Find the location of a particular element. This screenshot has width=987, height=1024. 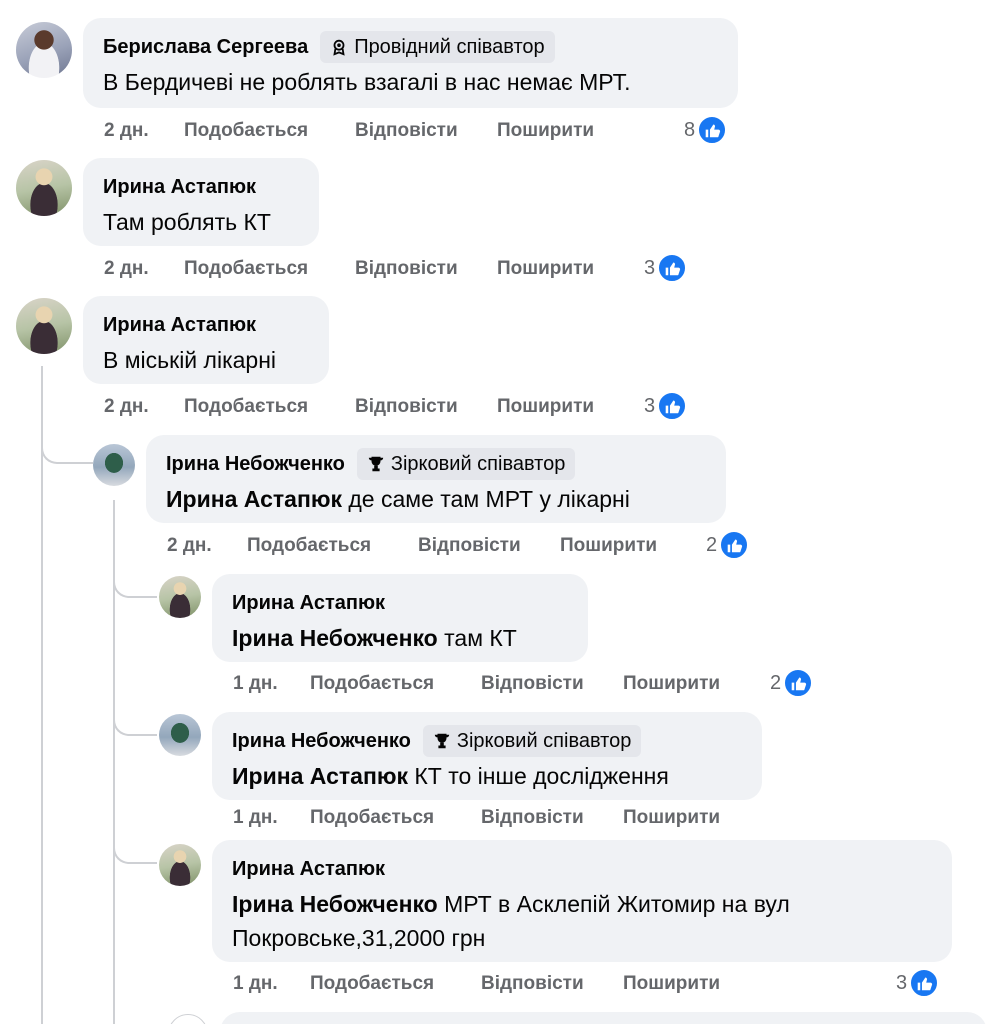

comment-text: В міській лікарні is located at coordinates (190, 360).